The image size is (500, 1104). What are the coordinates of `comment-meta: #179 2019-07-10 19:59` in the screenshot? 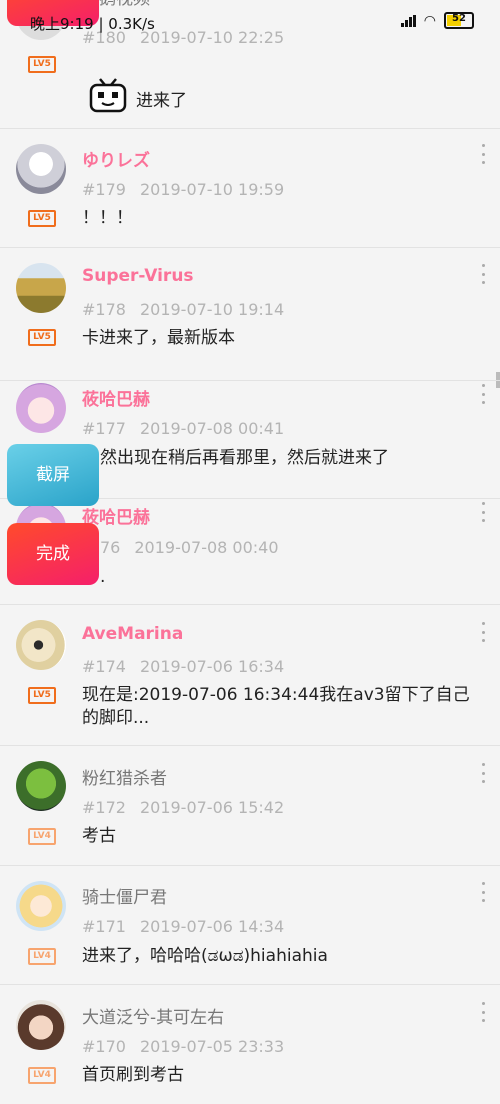 It's located at (183, 189).